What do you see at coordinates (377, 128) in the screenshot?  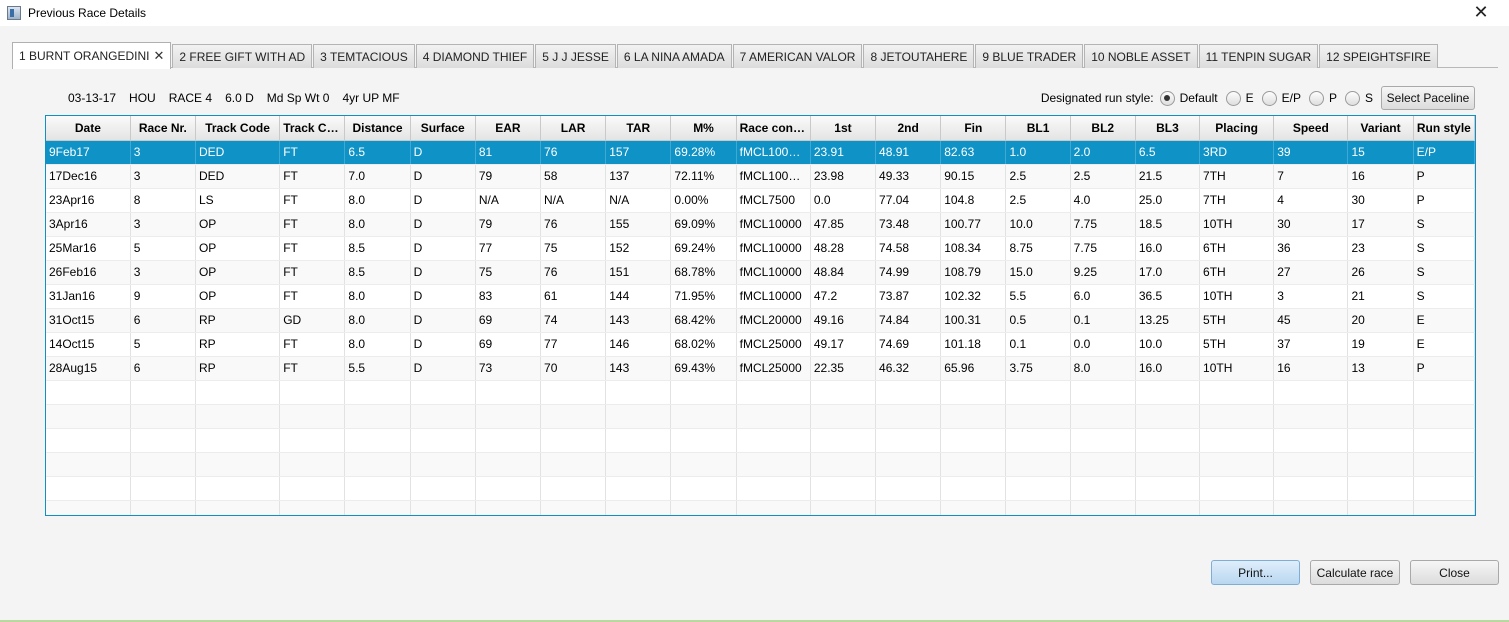 I see `column-header: Distance` at bounding box center [377, 128].